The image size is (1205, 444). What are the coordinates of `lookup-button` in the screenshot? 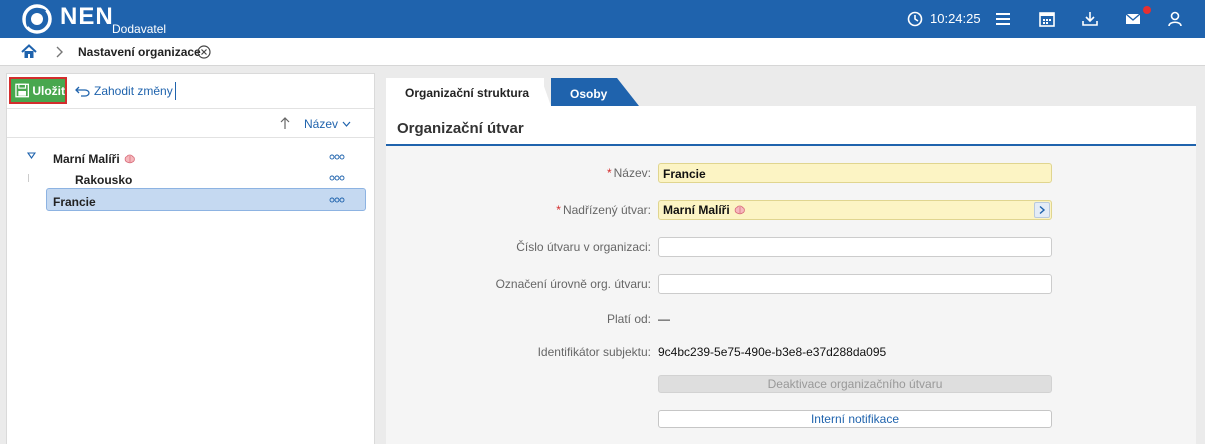 It's located at (1042, 210).